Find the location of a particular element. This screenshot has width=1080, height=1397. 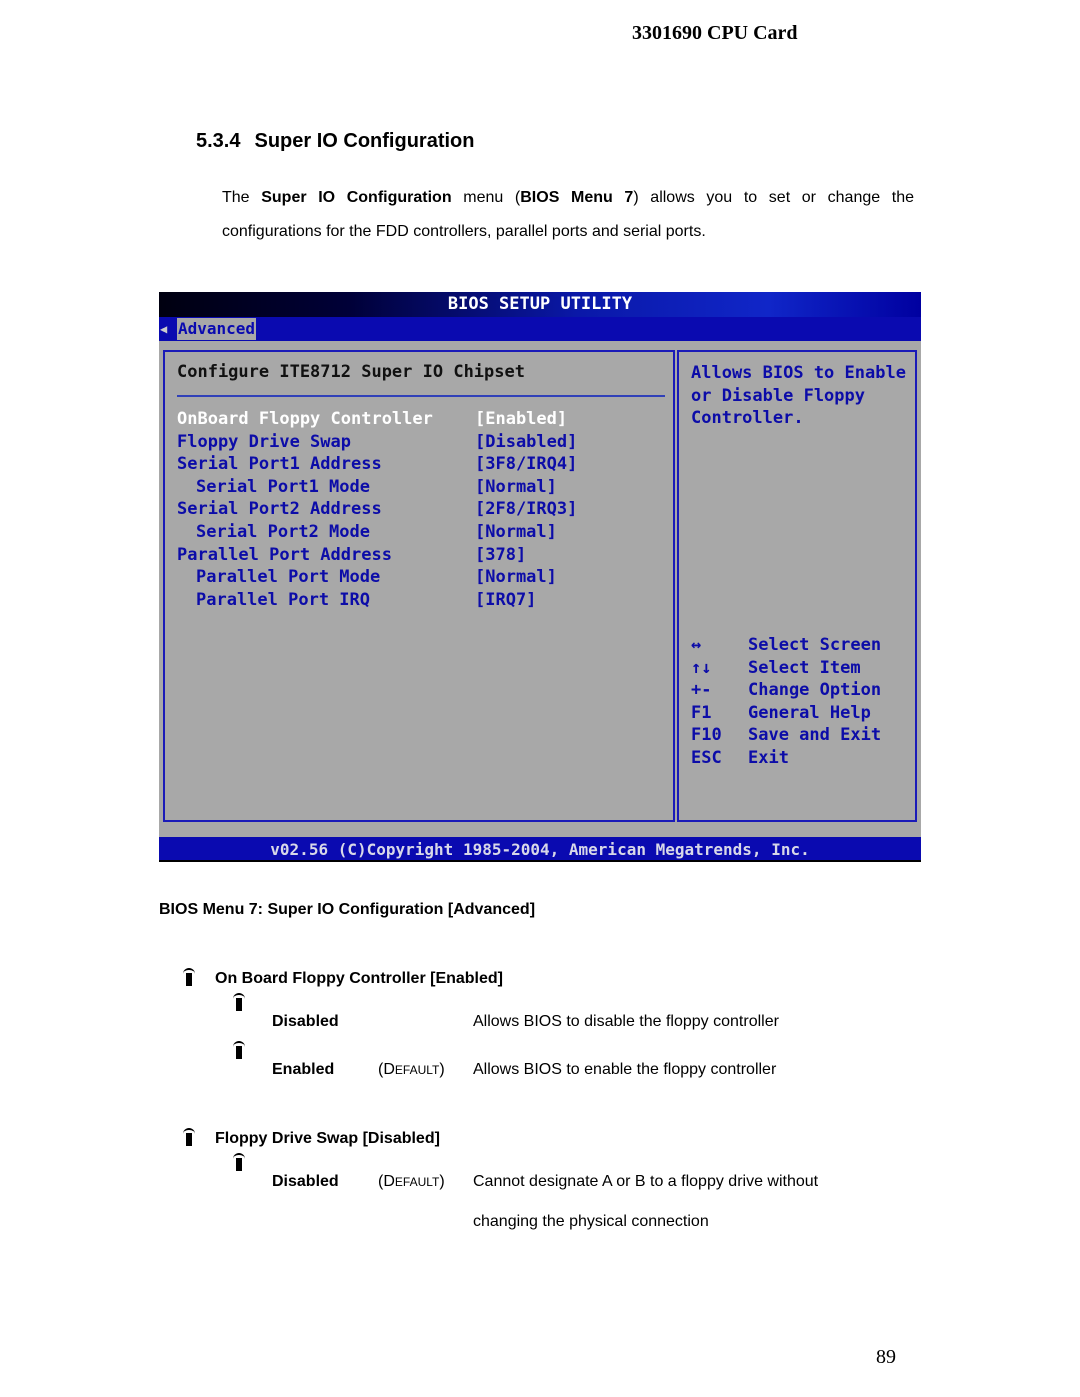

key-description: Select Item is located at coordinates (804, 667).